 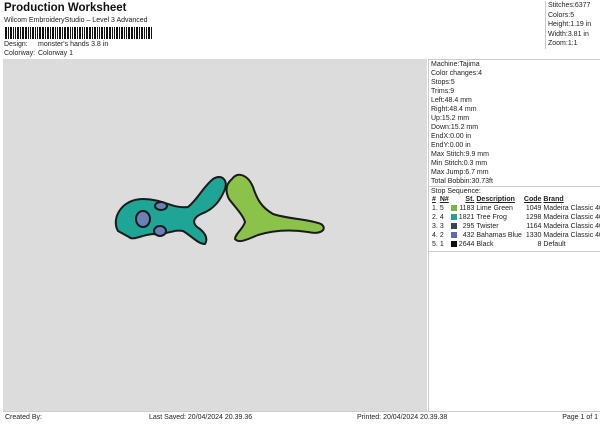 I want to click on summary-label: Width:, so click(x=558, y=34).